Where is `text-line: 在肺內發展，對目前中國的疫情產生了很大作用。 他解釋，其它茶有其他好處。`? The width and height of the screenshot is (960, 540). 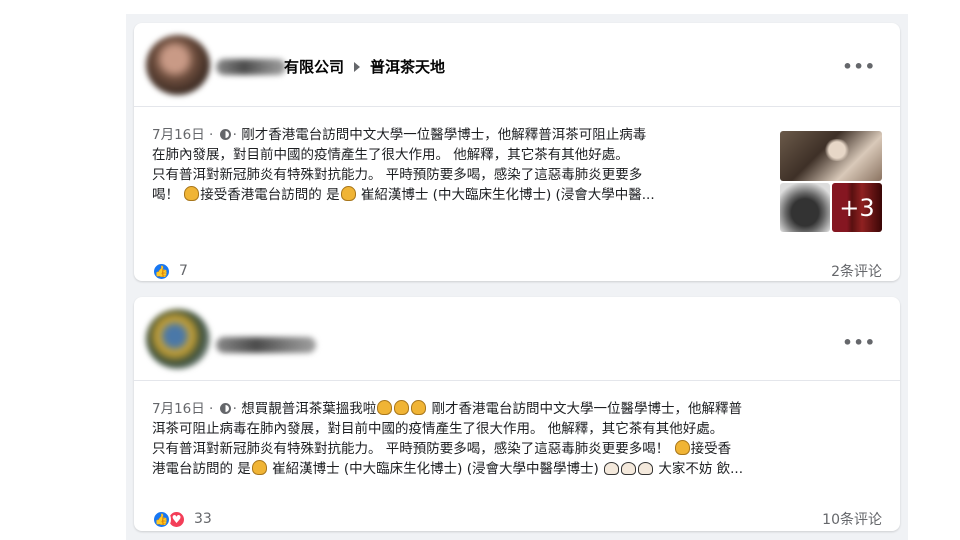
text-line: 在肺內發展，對目前中國的疫情產生了很大作用。 他解釋，其它茶有其他好處。 is located at coordinates (390, 155).